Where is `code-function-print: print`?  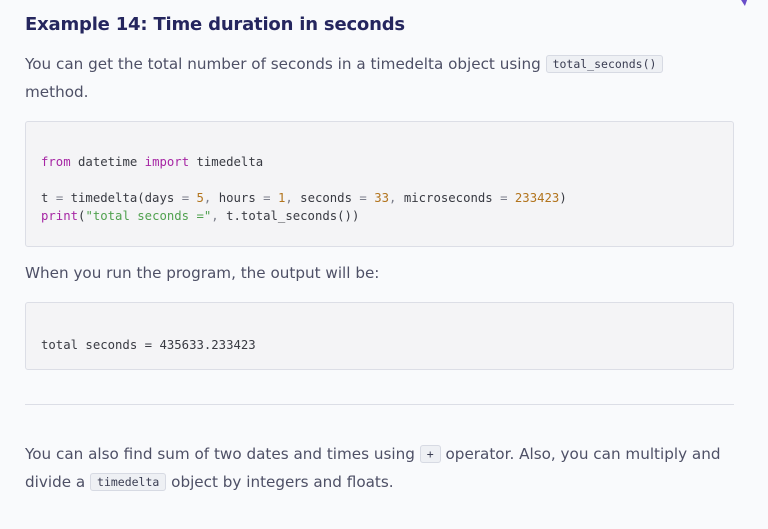 code-function-print: print is located at coordinates (60, 216).